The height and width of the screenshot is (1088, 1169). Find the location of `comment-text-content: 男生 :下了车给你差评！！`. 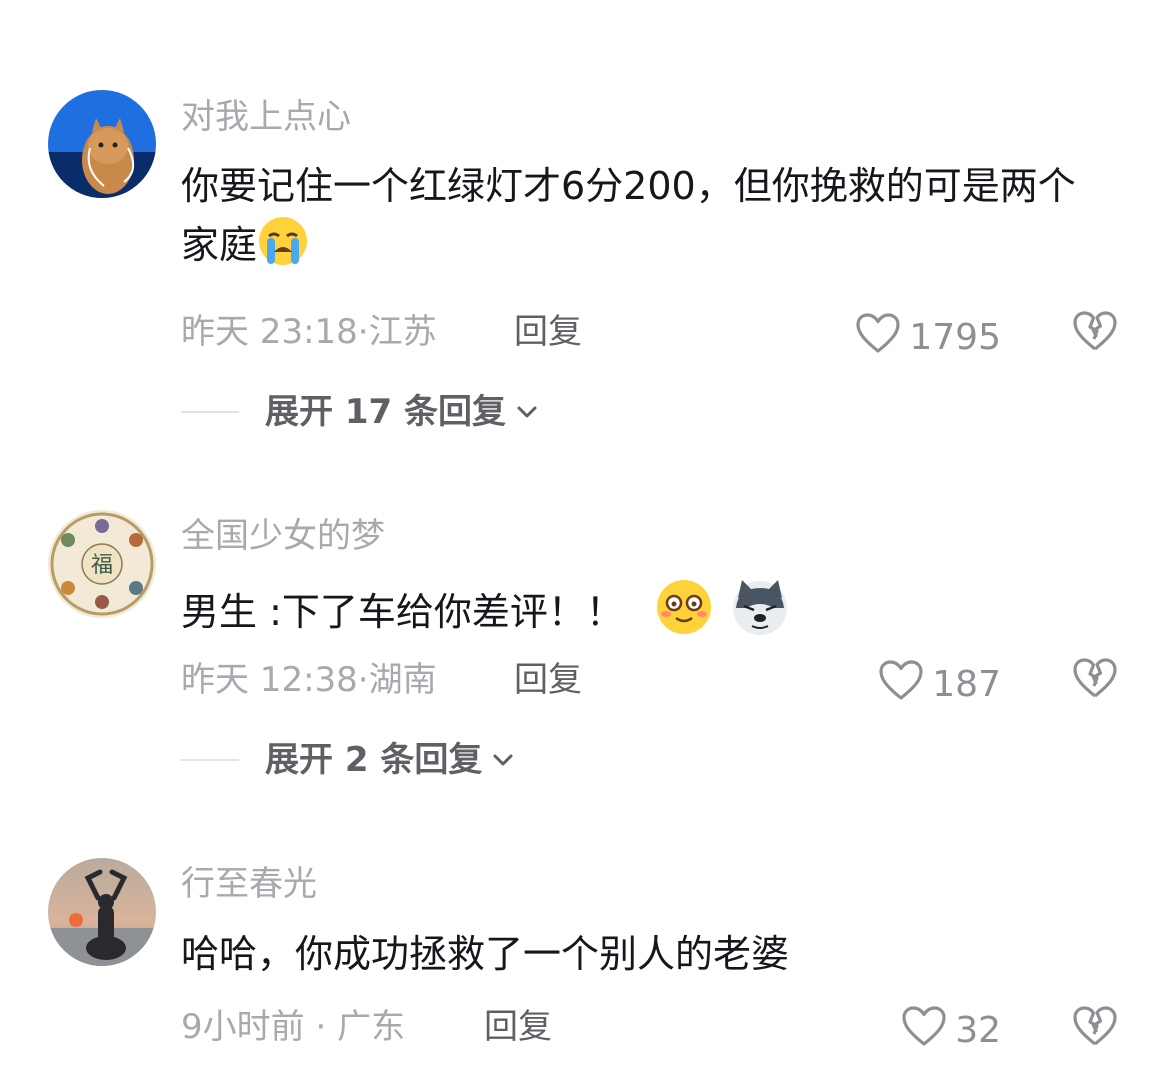

comment-text-content: 男生 :下了车给你差评！！ is located at coordinates (402, 612).